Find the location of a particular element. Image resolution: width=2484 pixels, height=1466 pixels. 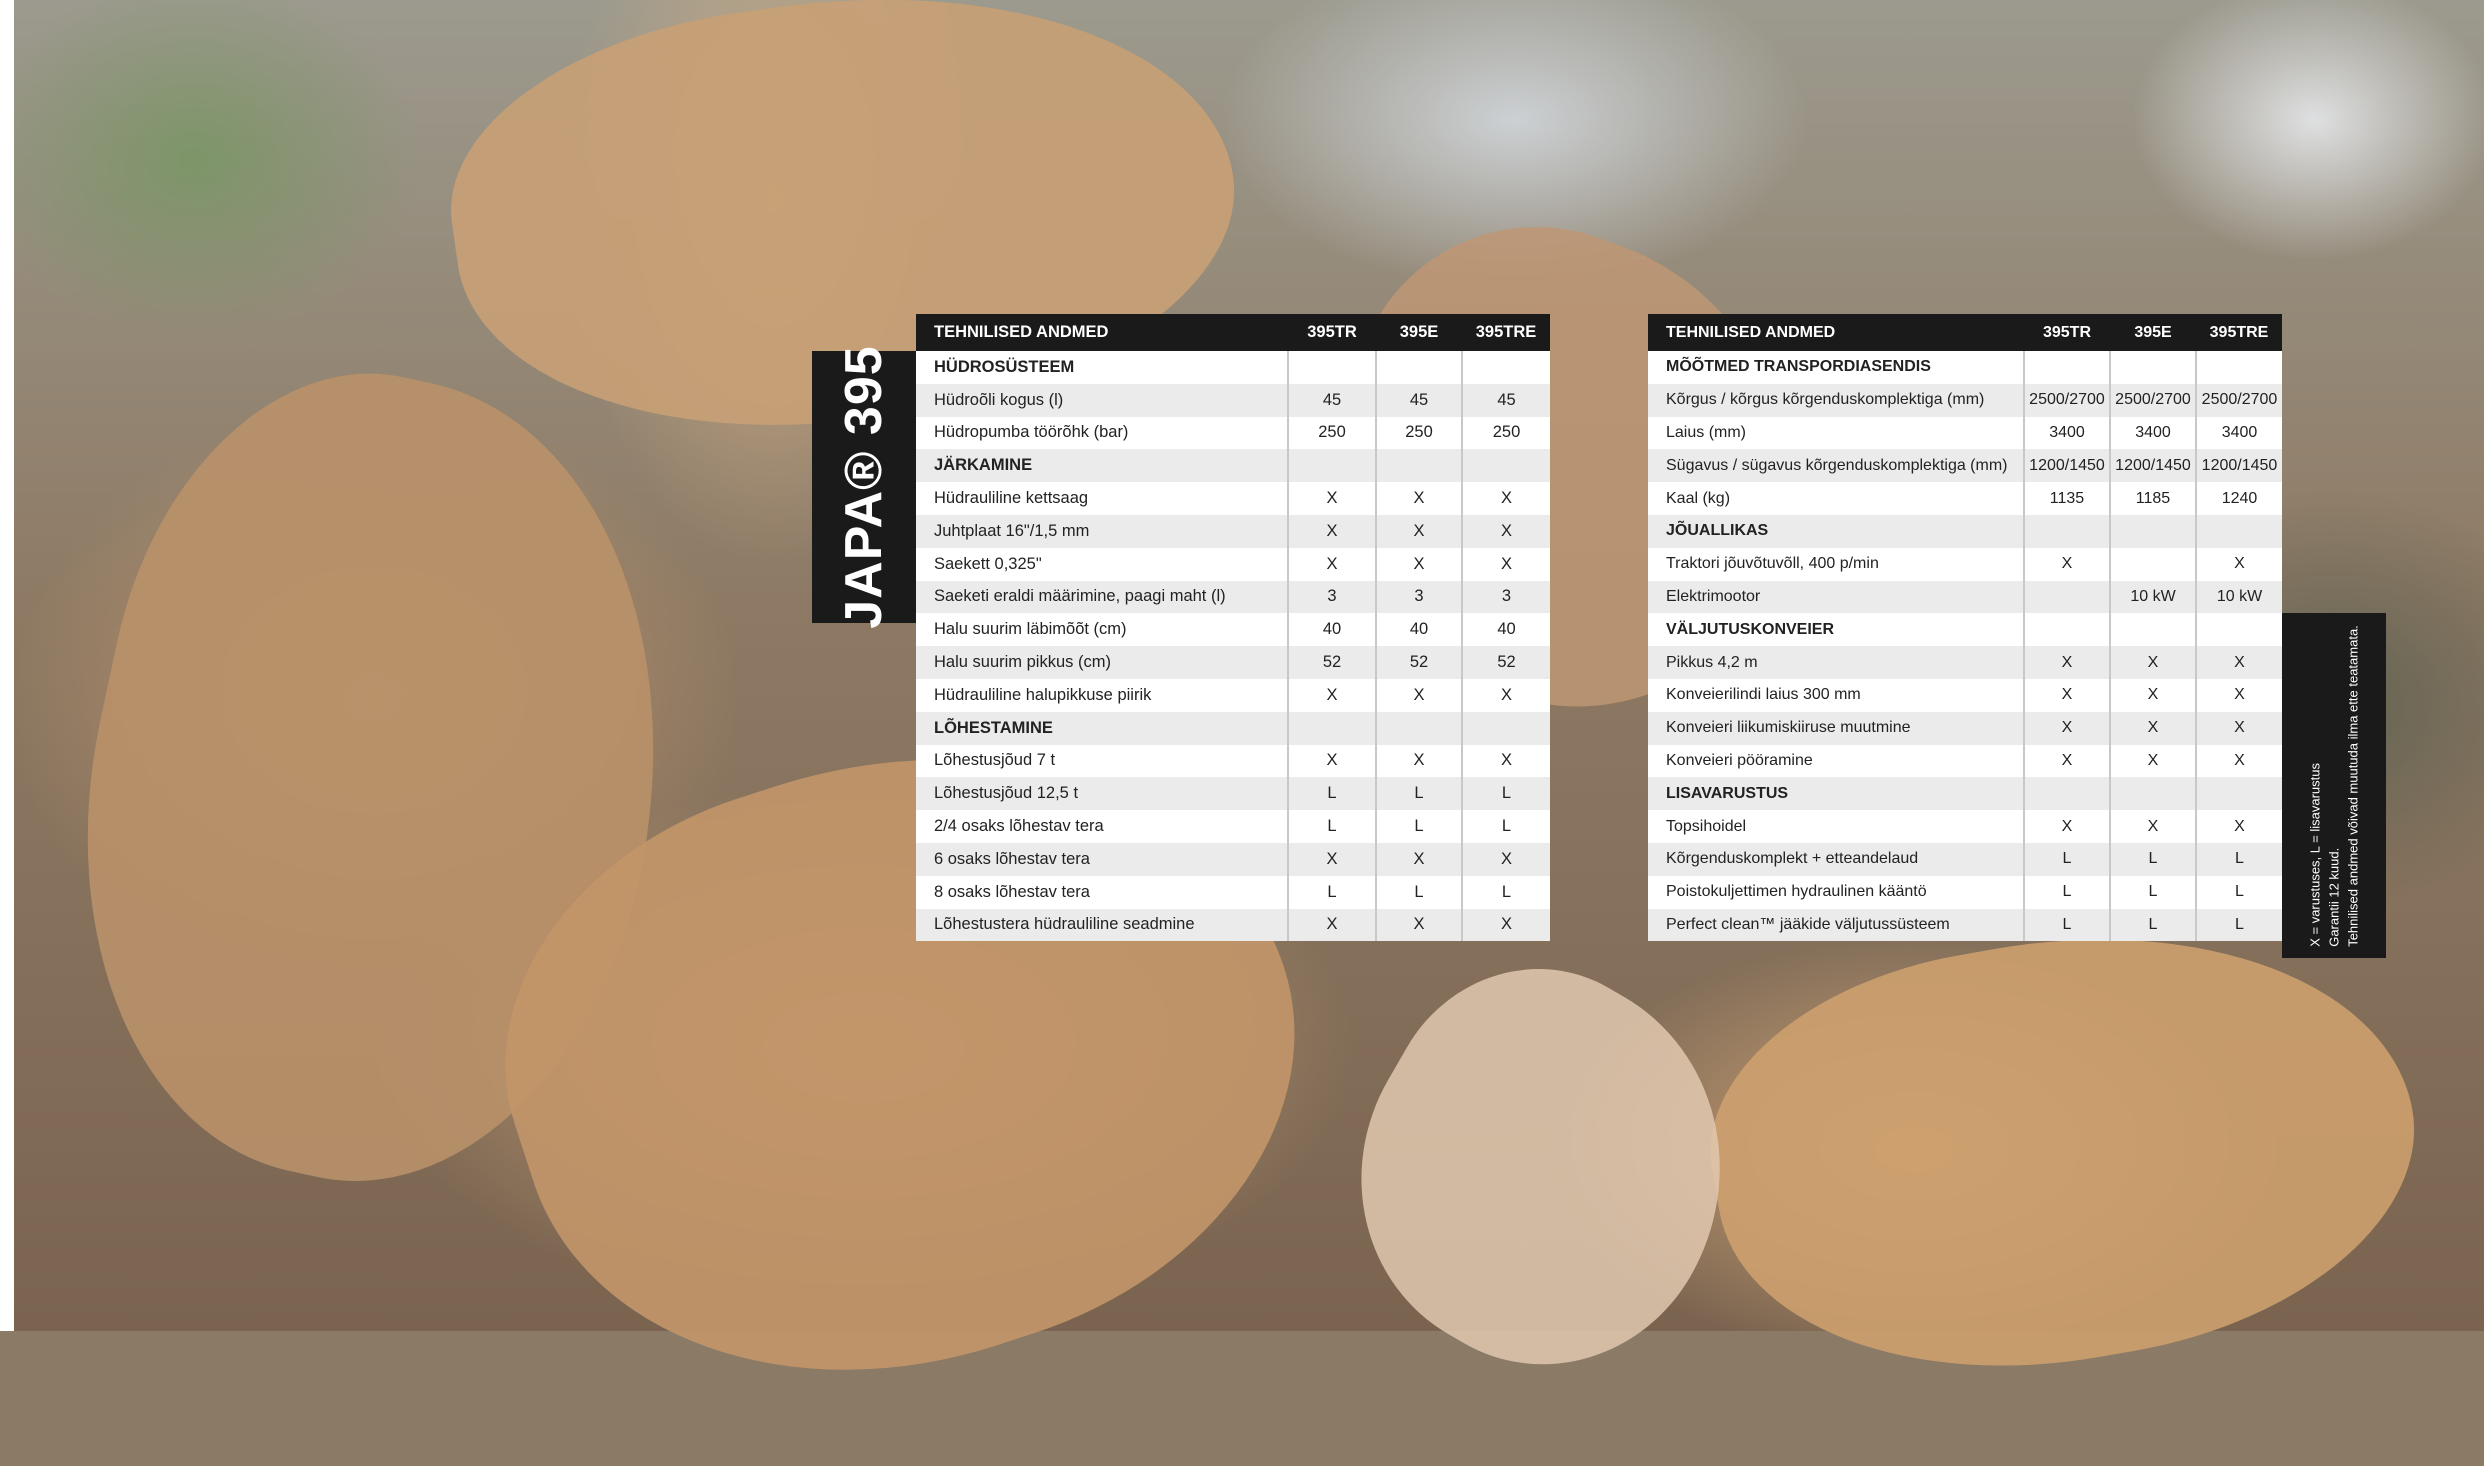

section-title: JÄRKAMINE is located at coordinates (1102, 466).